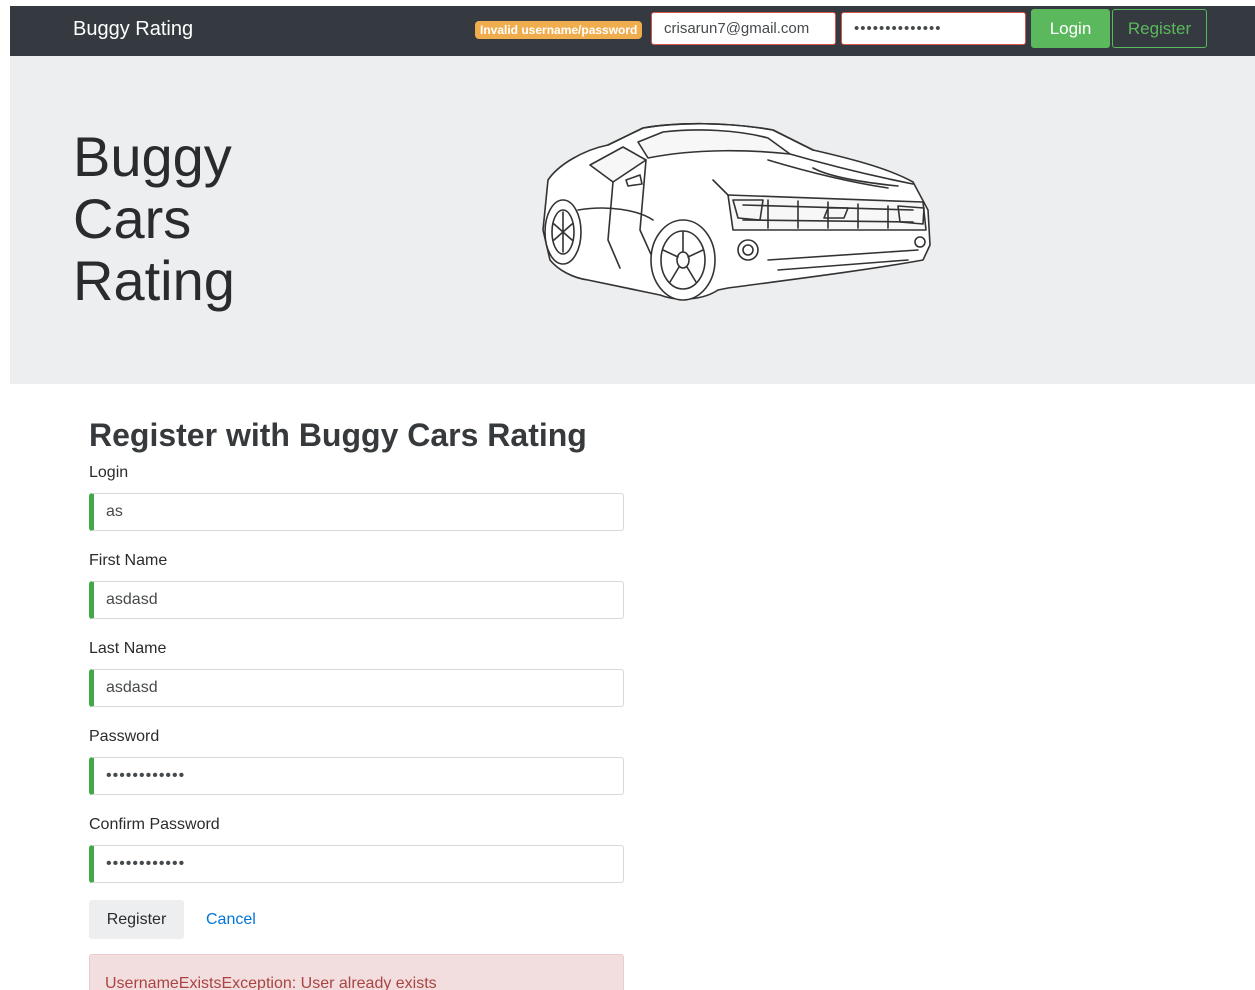 The image size is (1255, 990). What do you see at coordinates (356, 600) in the screenshot?
I see `first-name-input` at bounding box center [356, 600].